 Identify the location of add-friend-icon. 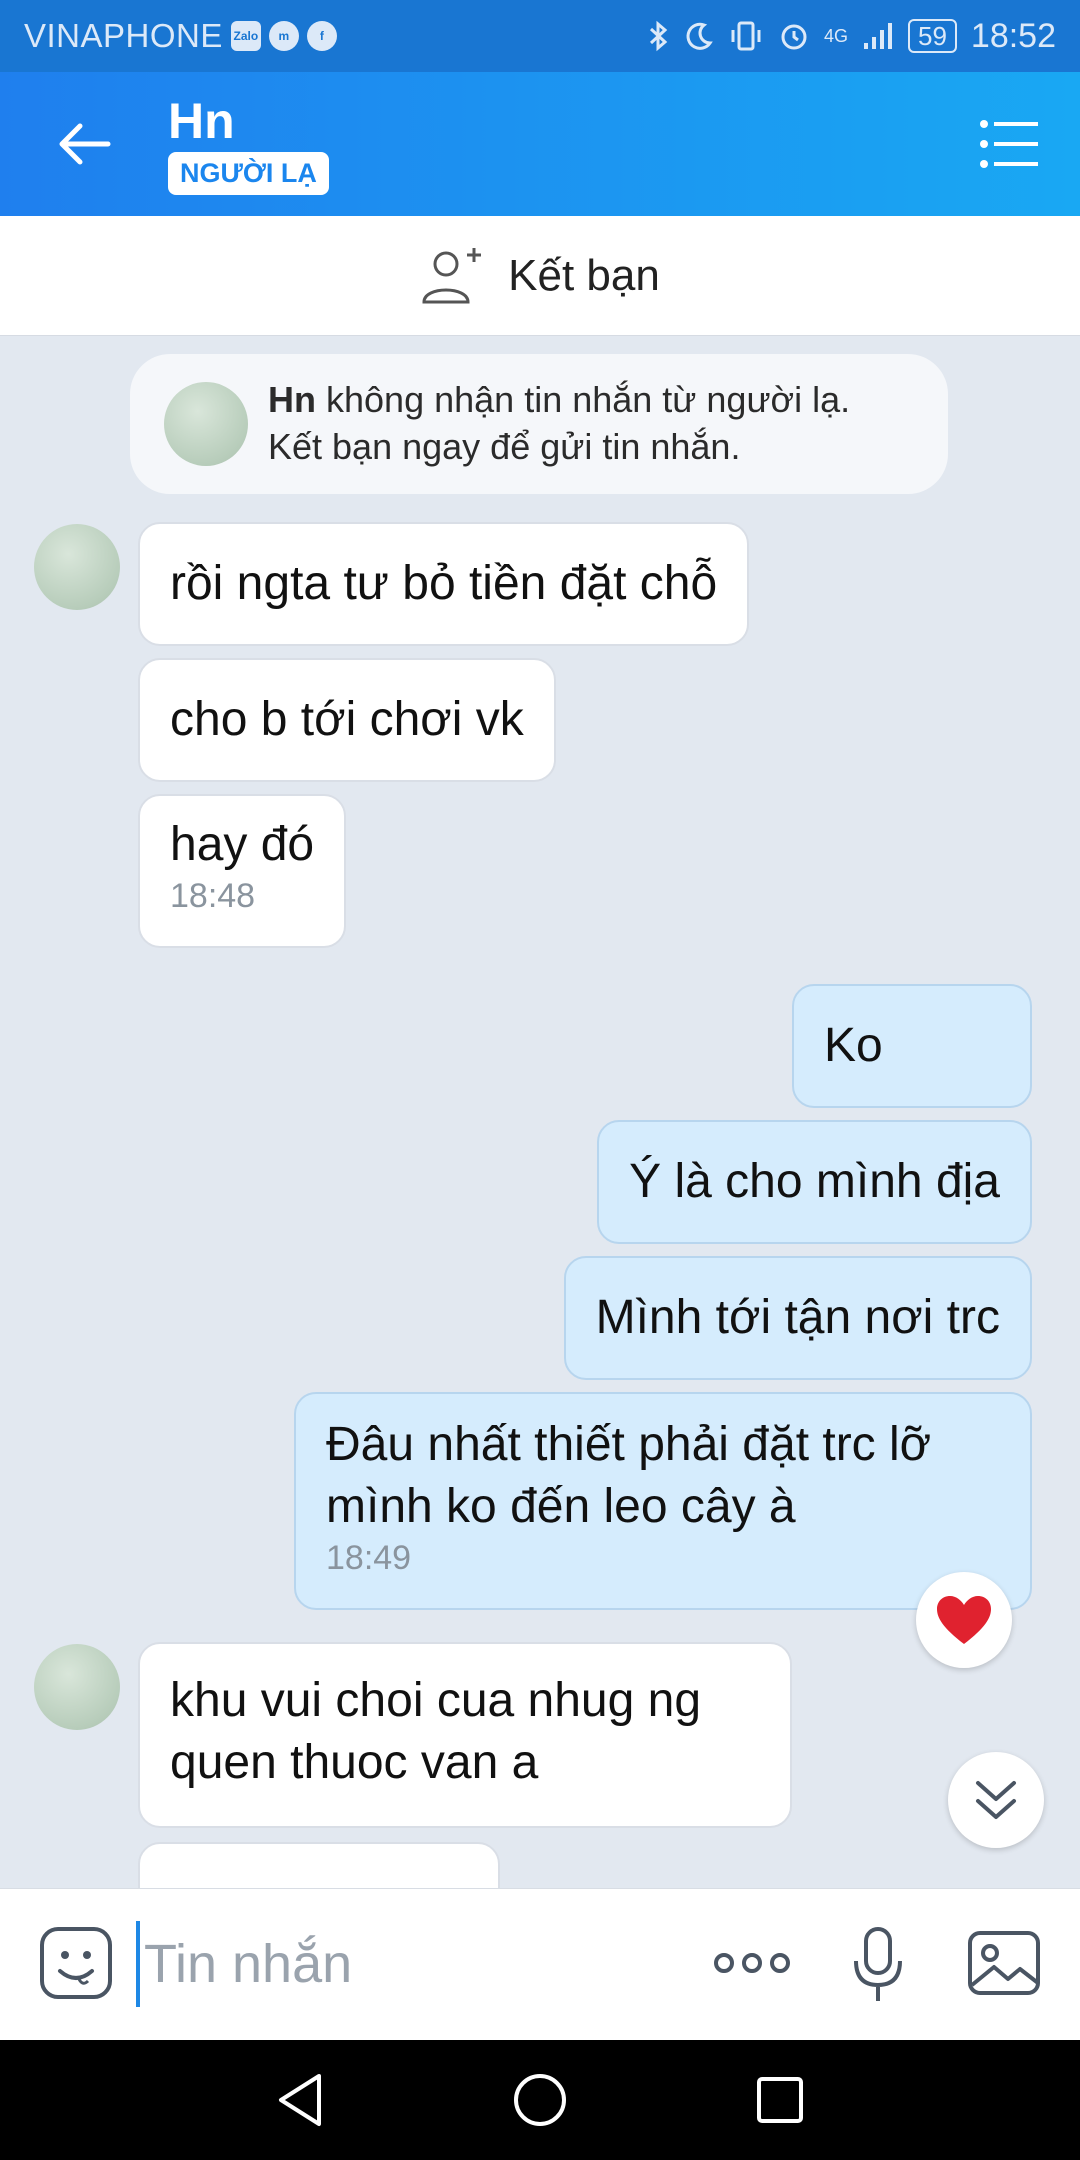
(452, 275).